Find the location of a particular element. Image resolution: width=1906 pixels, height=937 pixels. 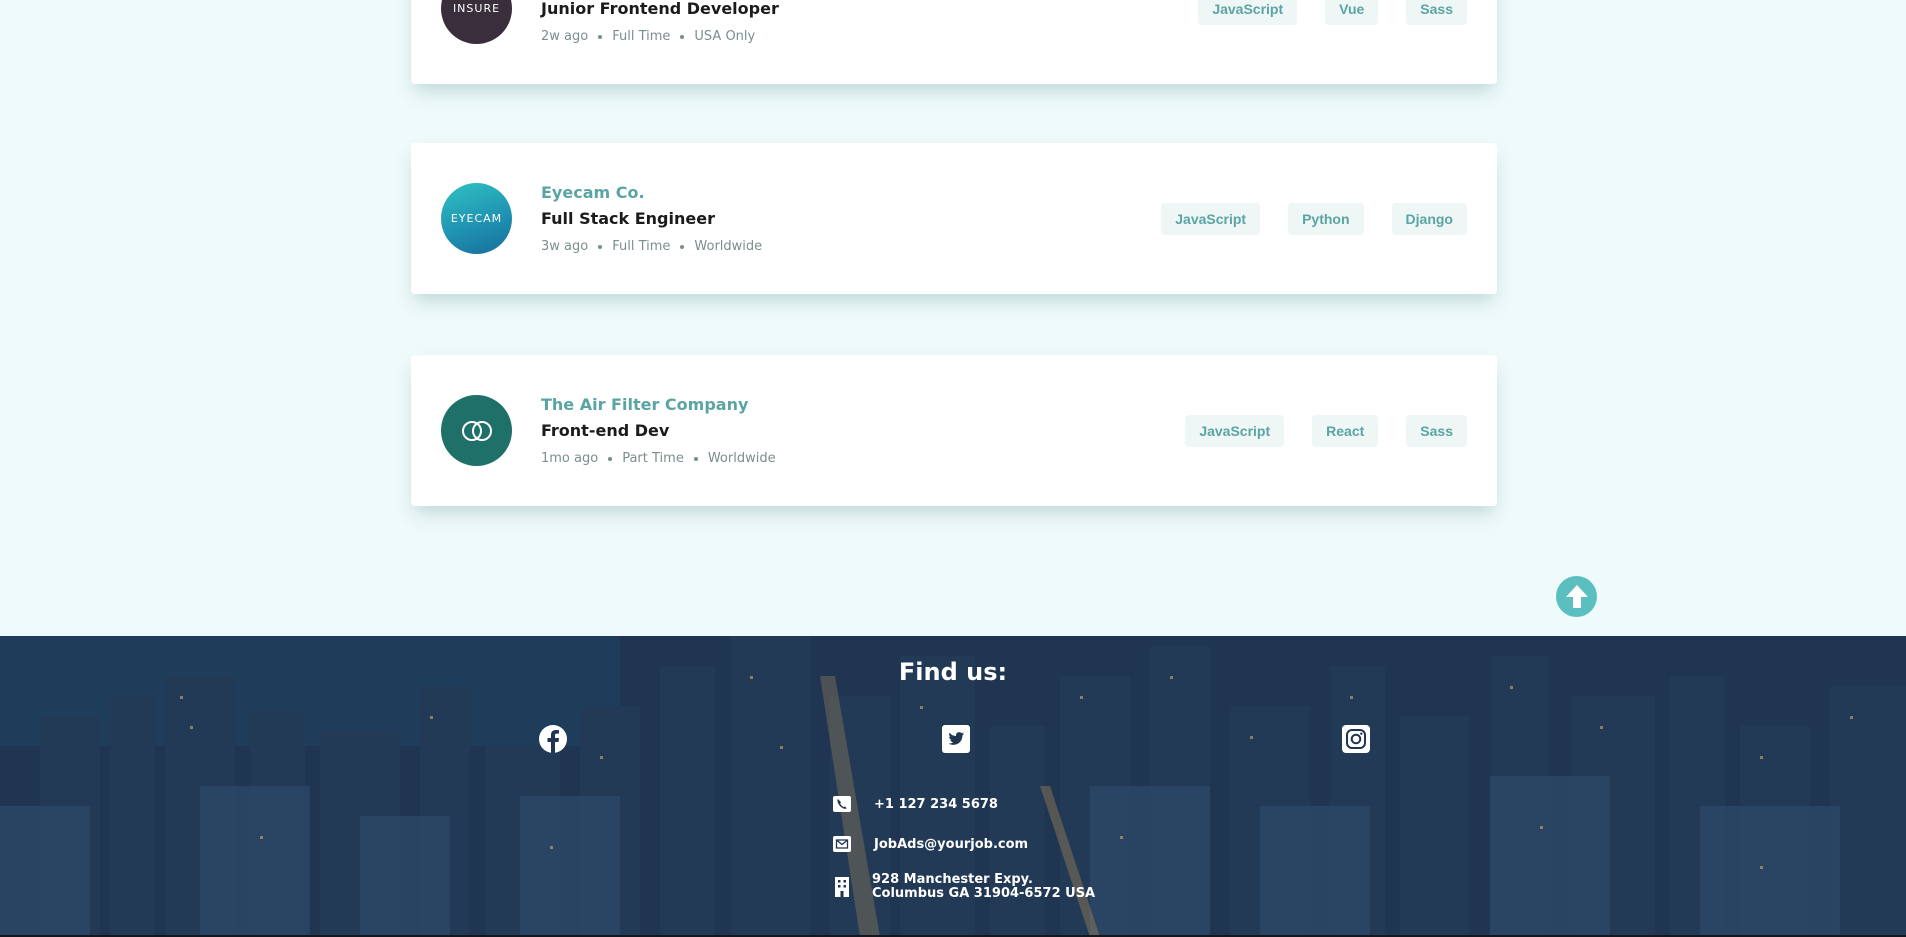

mail-icon is located at coordinates (842, 844).